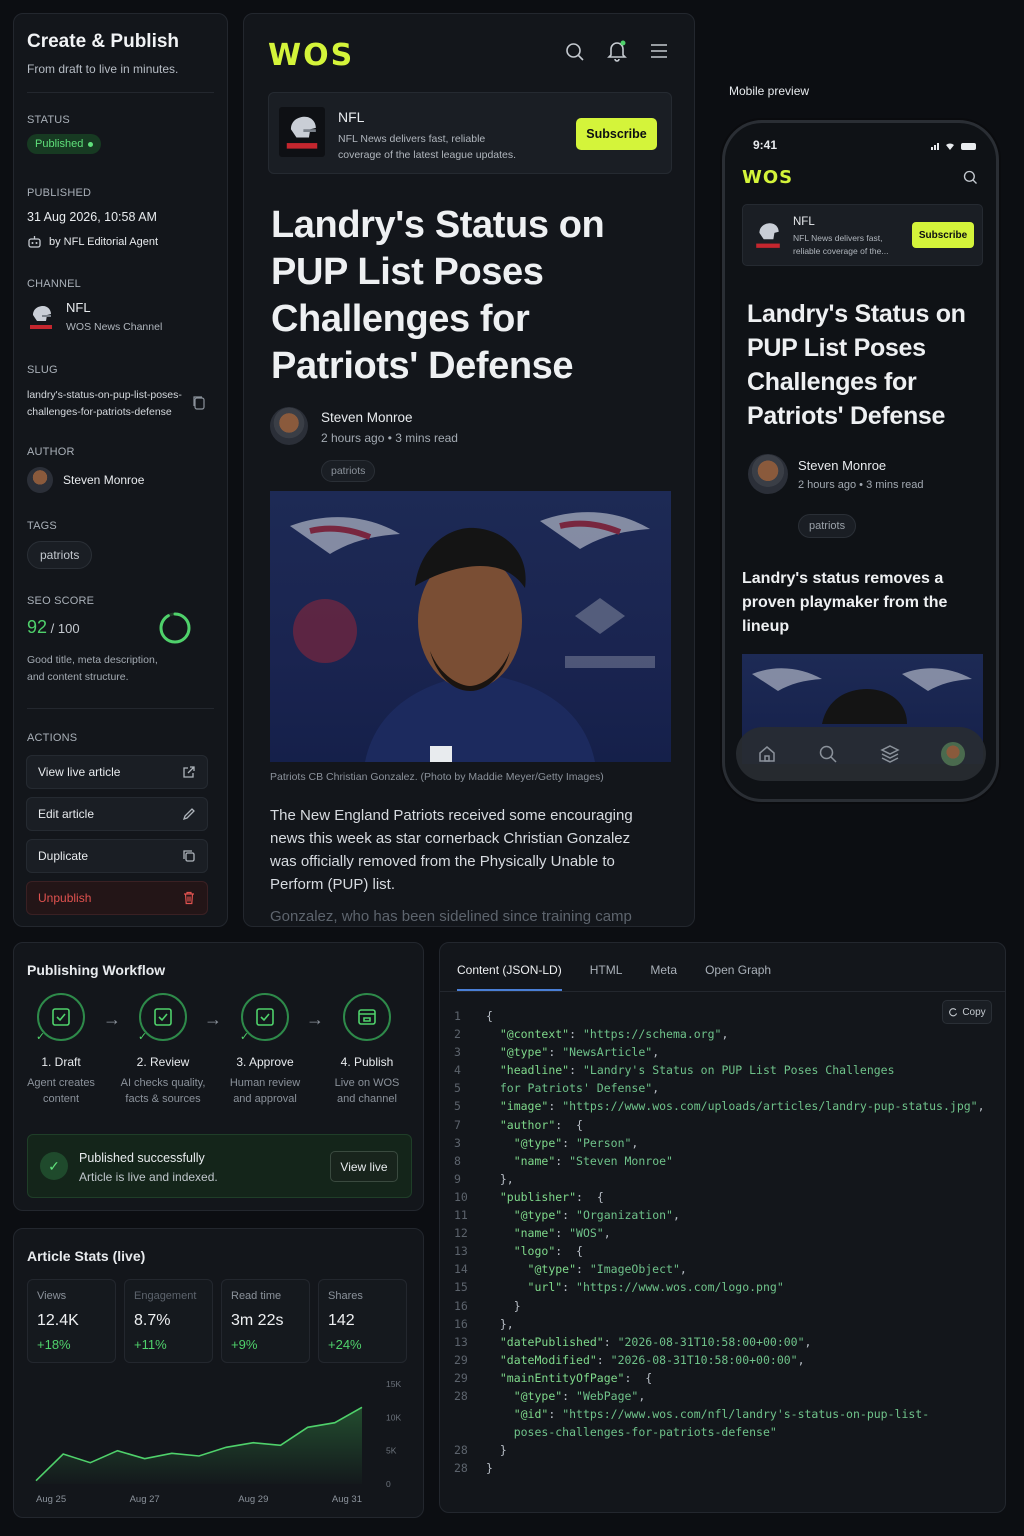  What do you see at coordinates (163, 1017) in the screenshot?
I see `review-check-icon` at bounding box center [163, 1017].